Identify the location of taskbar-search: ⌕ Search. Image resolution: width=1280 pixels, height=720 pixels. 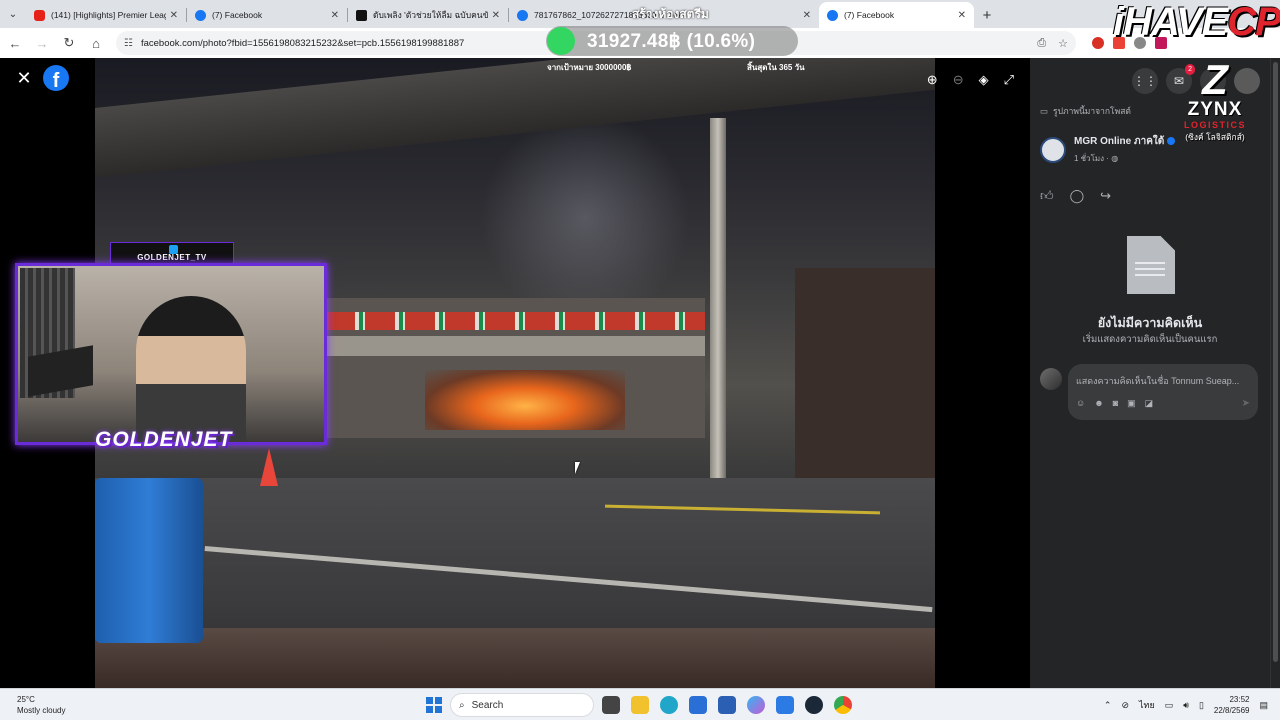
(522, 705).